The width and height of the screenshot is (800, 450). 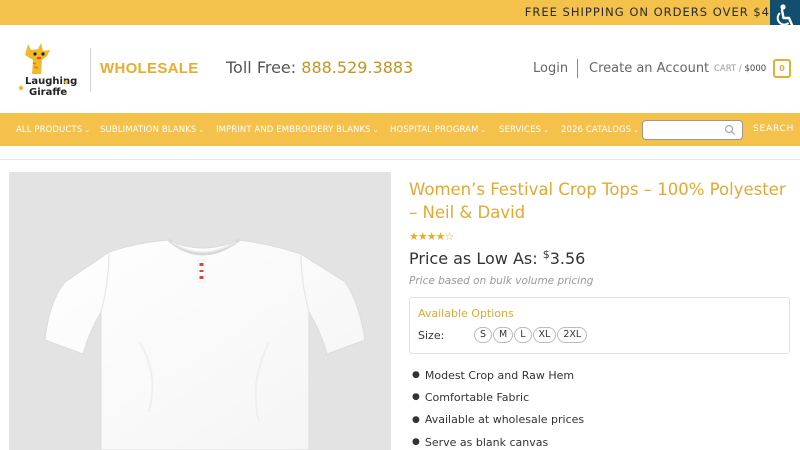 I want to click on nav-item-sublimation-blanks: SUBLIMATION BLANKS ⌄, so click(x=152, y=130).